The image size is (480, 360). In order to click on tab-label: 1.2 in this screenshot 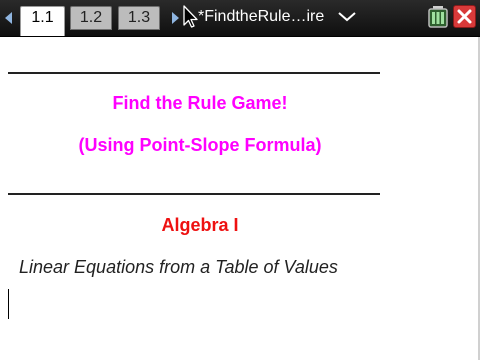, I will do `click(91, 17)`.